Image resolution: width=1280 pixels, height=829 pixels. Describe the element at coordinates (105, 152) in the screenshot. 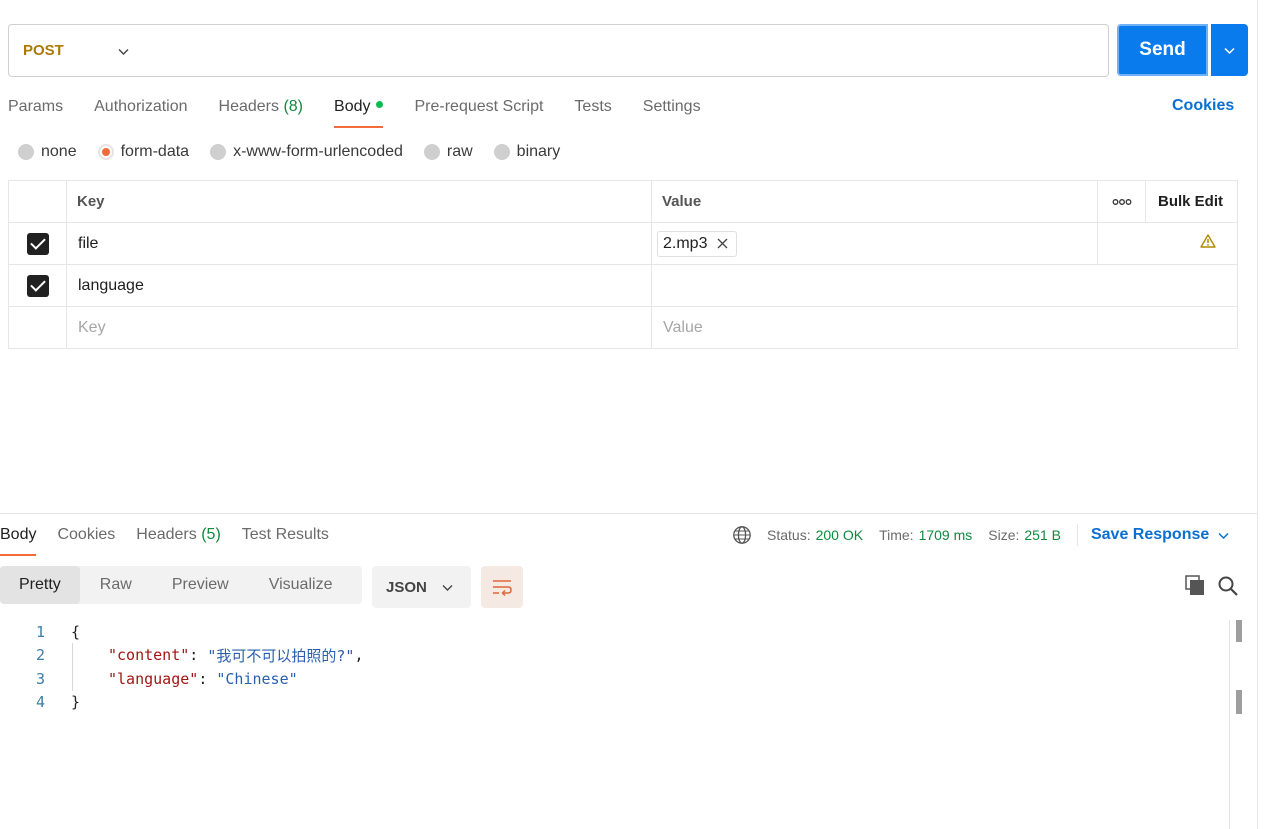

I see `radio-checked-icon` at that location.